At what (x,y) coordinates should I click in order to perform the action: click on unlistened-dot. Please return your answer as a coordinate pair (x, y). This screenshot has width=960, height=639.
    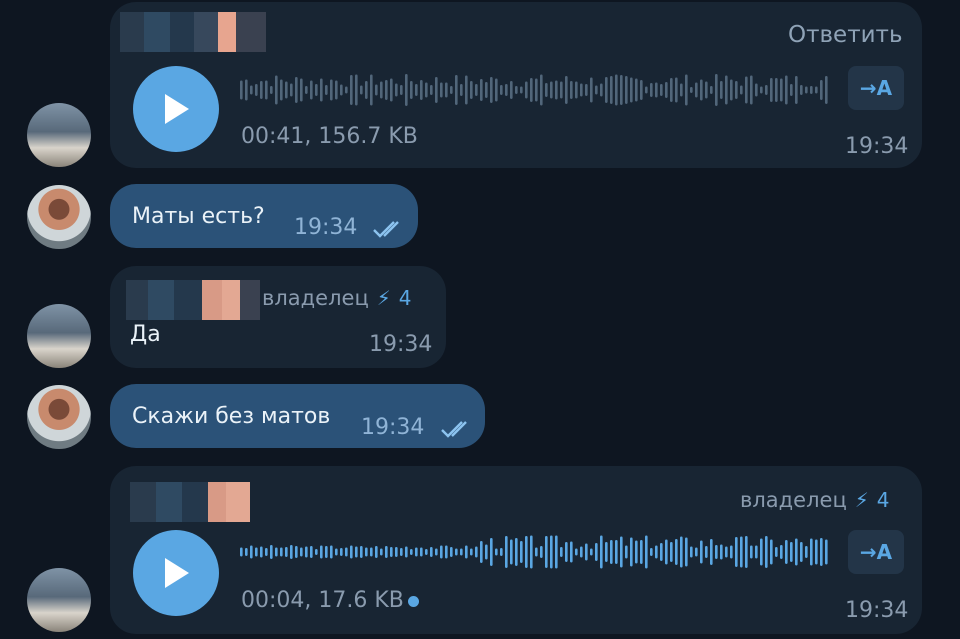
    Looking at the image, I should click on (413, 601).